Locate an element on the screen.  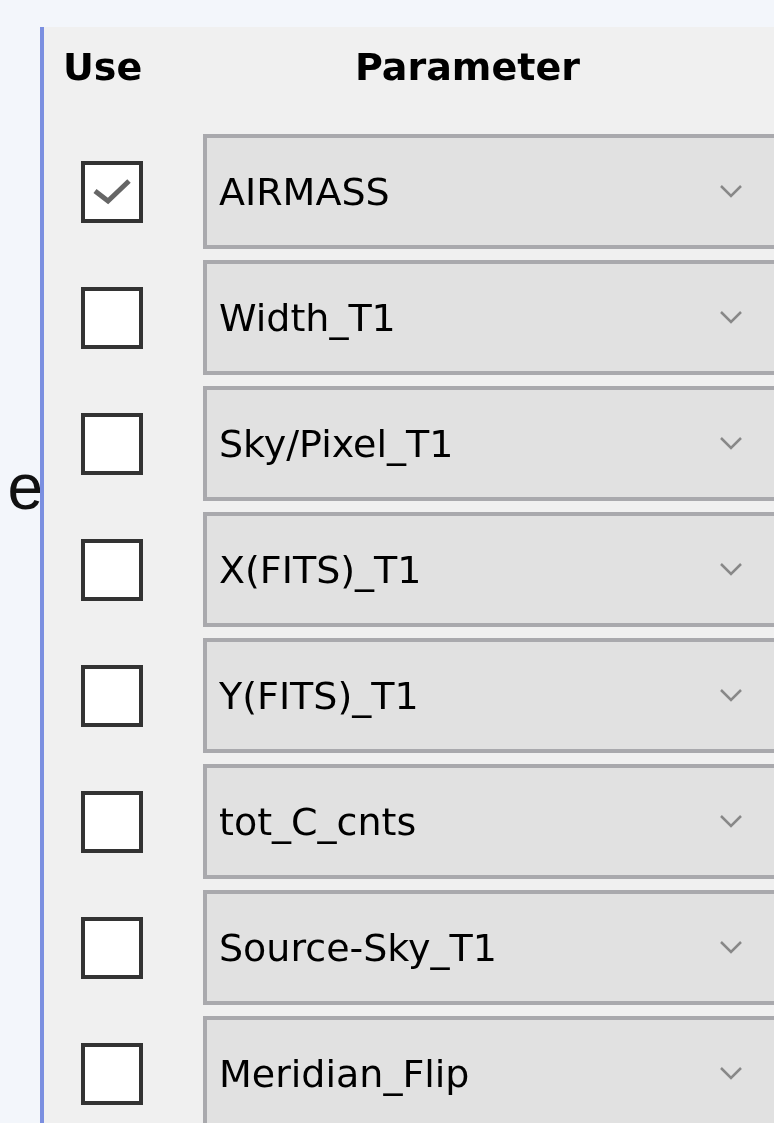
parameter-dropdown: AIRMASS is located at coordinates (488, 191).